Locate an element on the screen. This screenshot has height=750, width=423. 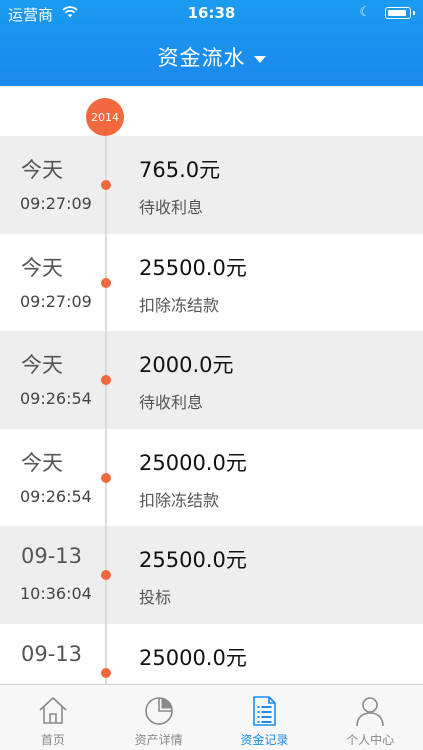
tab-label: 首页 is located at coordinates (52, 740).